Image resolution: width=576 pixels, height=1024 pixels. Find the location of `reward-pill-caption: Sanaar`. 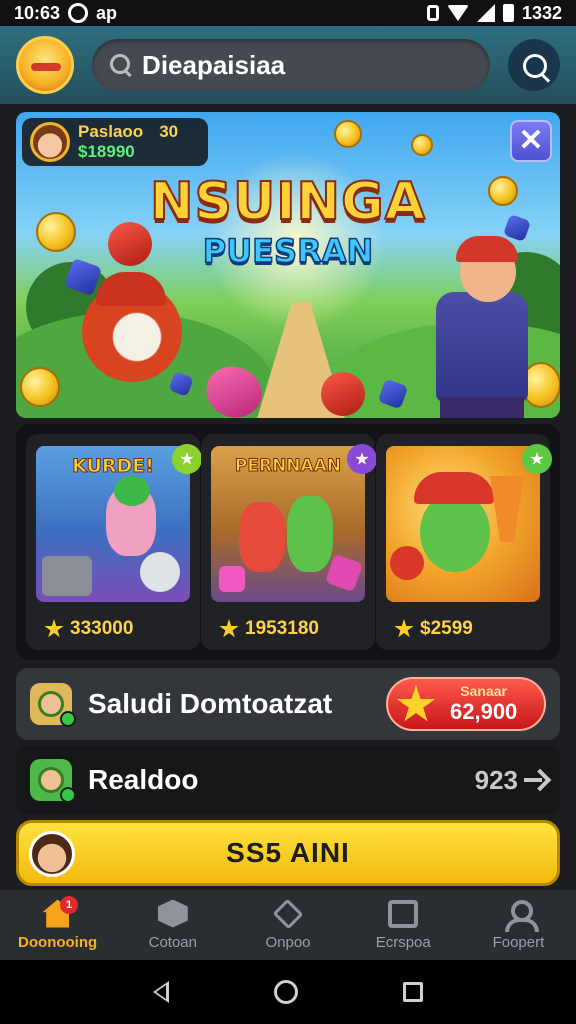

reward-pill-caption: Sanaar is located at coordinates (483, 691).